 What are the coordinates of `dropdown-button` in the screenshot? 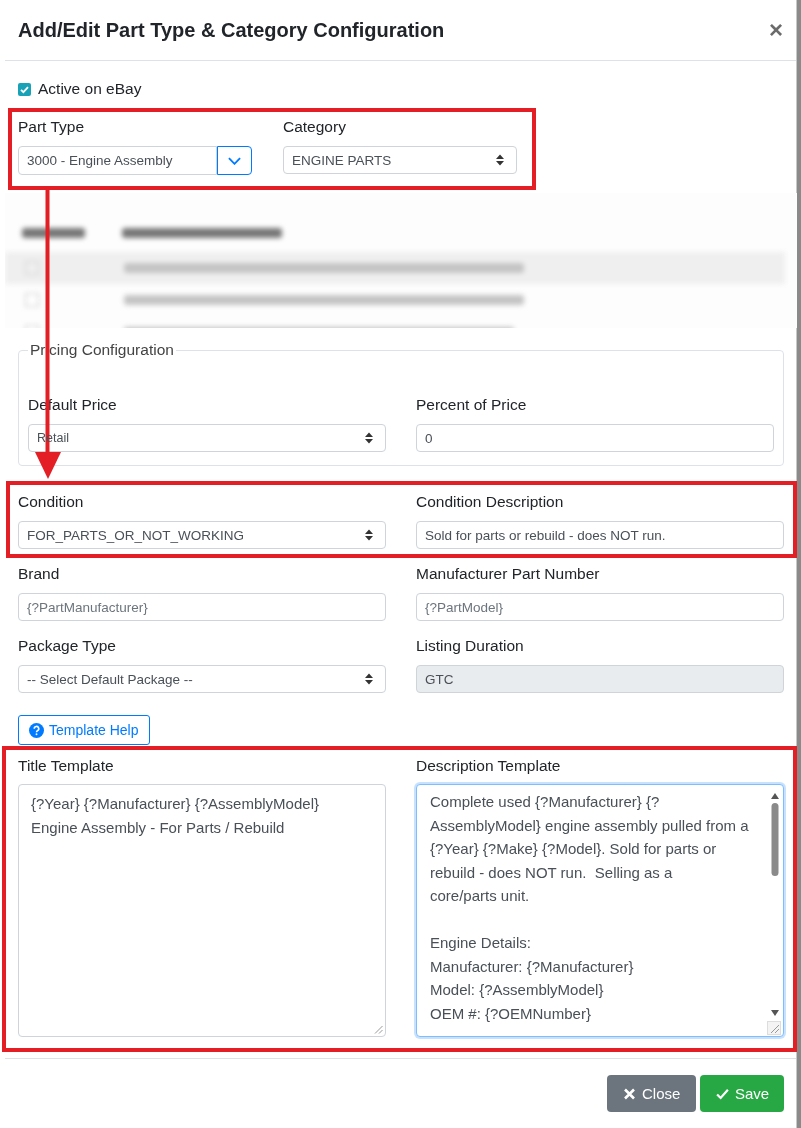 It's located at (234, 160).